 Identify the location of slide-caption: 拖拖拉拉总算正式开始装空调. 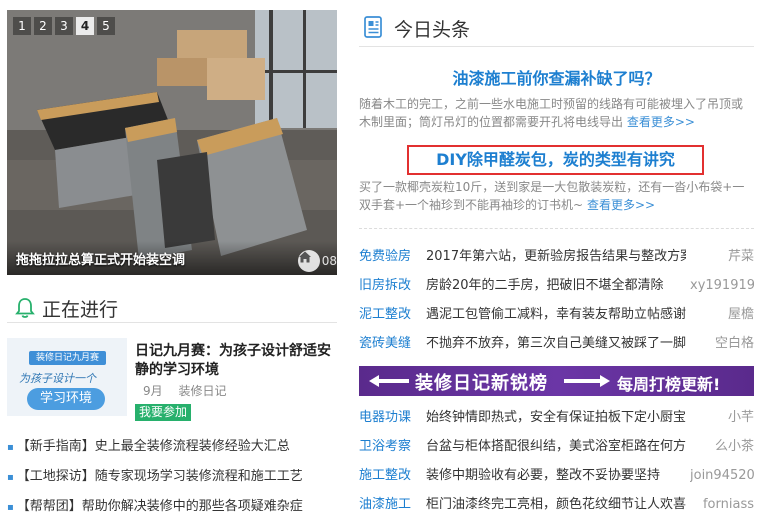
(100, 258).